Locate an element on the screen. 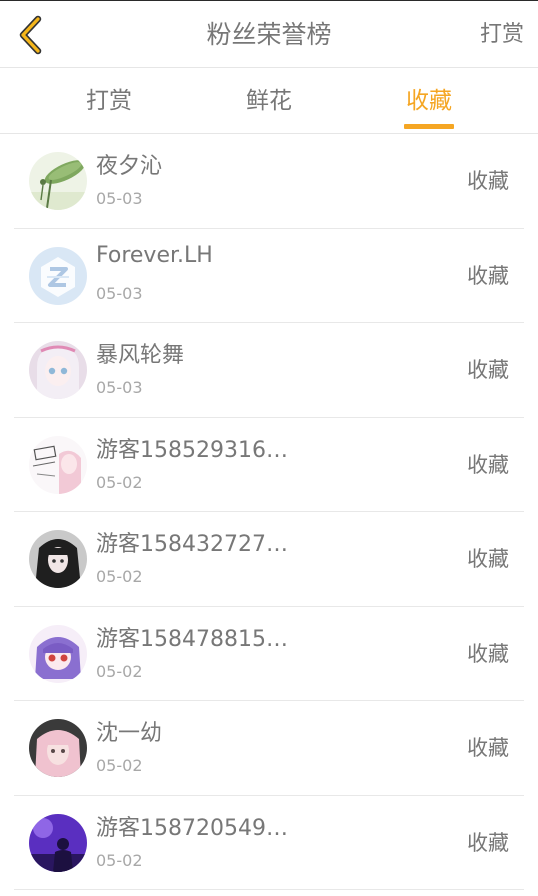 The height and width of the screenshot is (896, 538). dark-hair-girl-avatar is located at coordinates (58, 559).